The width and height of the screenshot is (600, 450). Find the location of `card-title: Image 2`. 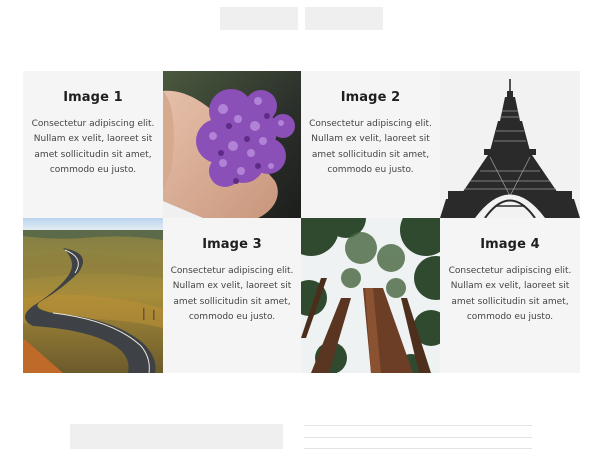

card-title: Image 2 is located at coordinates (370, 97).